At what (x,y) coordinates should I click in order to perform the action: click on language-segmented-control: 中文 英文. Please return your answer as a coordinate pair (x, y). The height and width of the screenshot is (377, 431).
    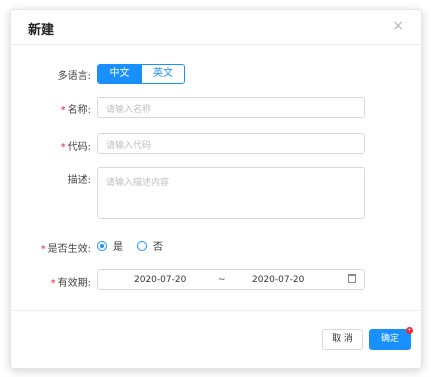
    Looking at the image, I should click on (141, 74).